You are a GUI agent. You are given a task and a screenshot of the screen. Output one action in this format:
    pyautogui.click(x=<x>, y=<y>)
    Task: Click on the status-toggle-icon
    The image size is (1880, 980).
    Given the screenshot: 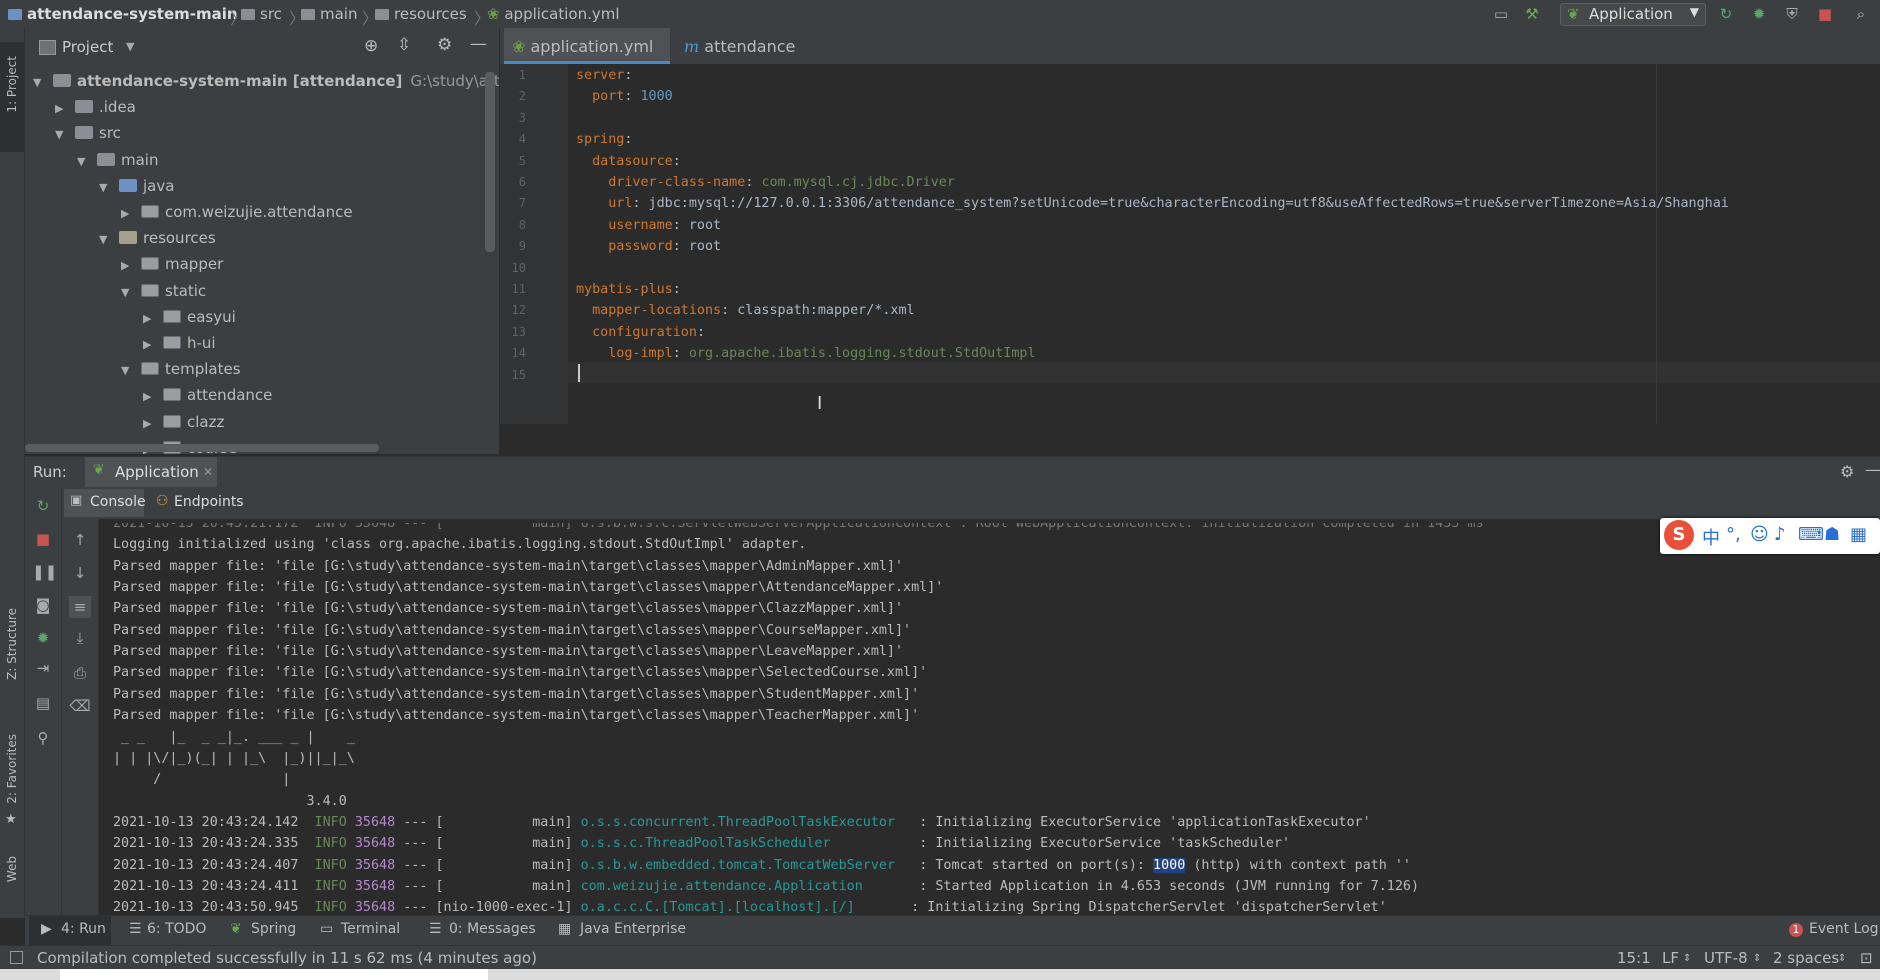 What is the action you would take?
    pyautogui.click(x=16, y=957)
    